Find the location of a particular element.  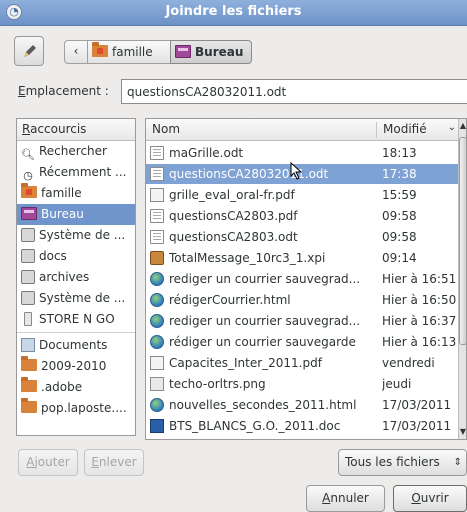

file-list-scrollbar: ▲ ▼ is located at coordinates (462, 279).